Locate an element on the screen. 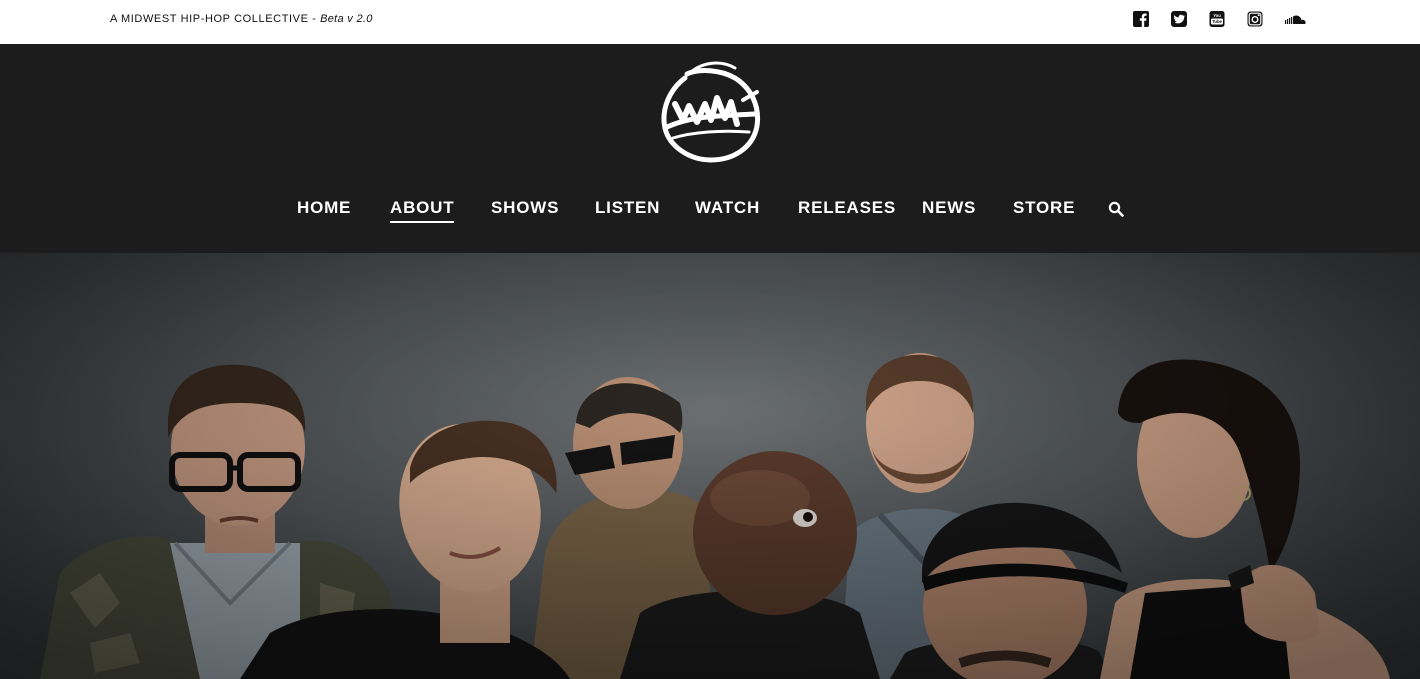  nav-watch: WATCH is located at coordinates (727, 208).